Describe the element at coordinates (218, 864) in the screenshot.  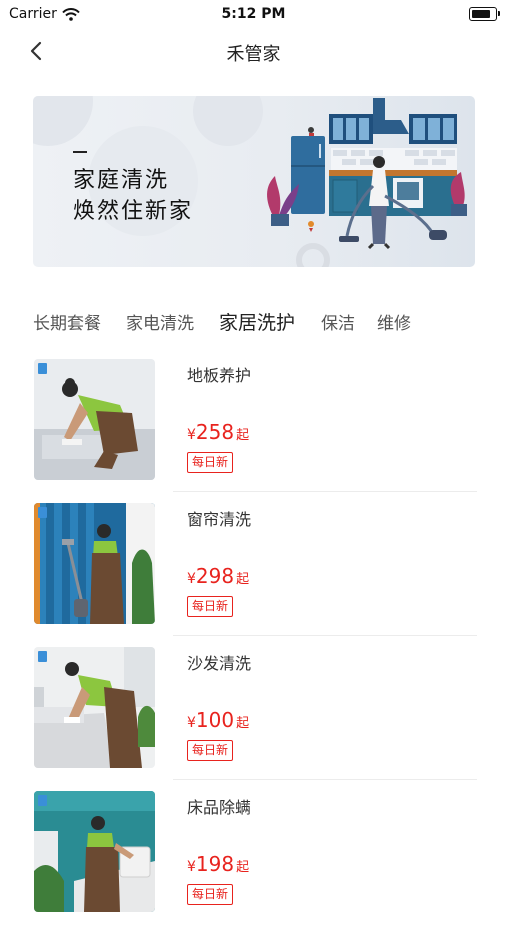
I see `service-price: ¥198 起` at that location.